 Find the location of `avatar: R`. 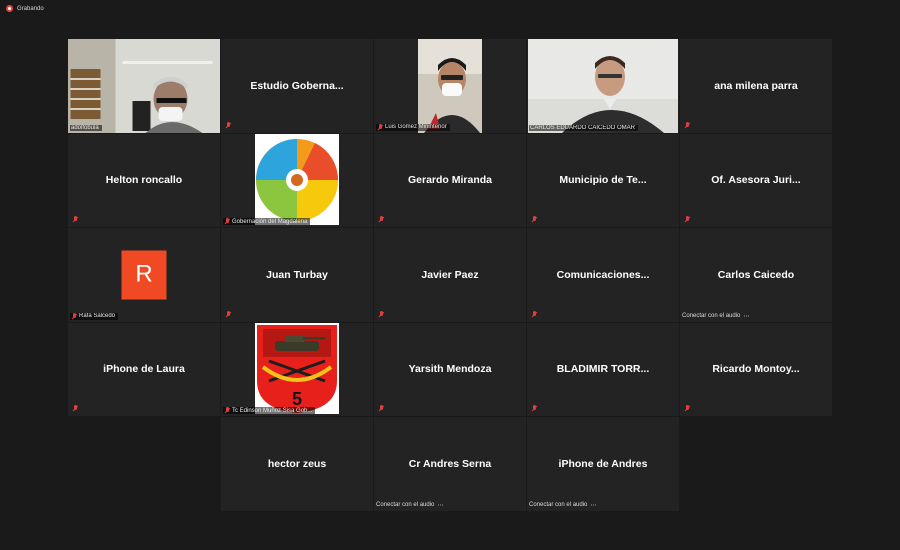

avatar: R is located at coordinates (144, 275).